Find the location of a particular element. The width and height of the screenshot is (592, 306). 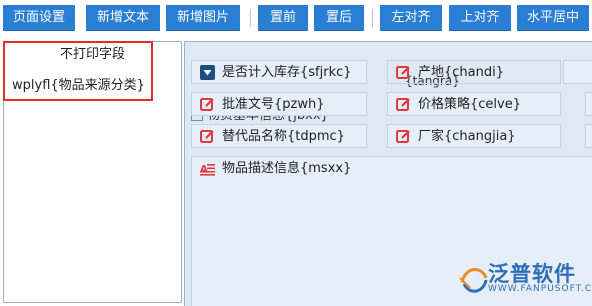

bring-front-button: 置前 is located at coordinates (283, 18).